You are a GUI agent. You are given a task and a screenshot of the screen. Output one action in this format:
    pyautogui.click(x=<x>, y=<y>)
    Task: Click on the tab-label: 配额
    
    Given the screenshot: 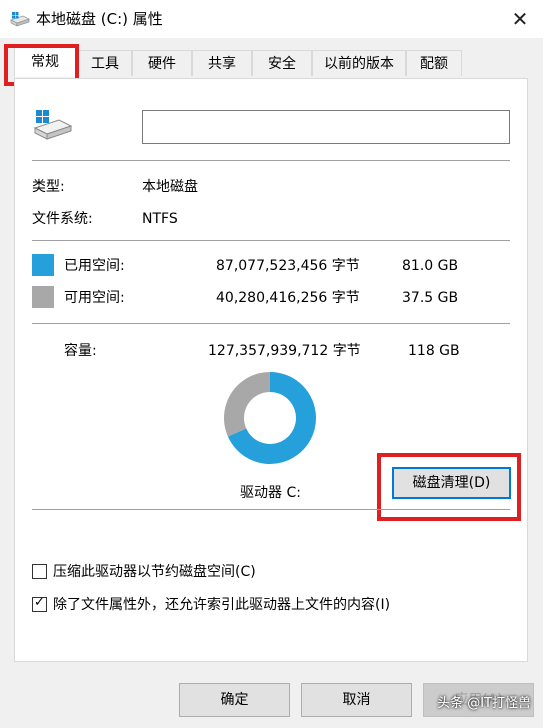 What is the action you would take?
    pyautogui.click(x=434, y=64)
    